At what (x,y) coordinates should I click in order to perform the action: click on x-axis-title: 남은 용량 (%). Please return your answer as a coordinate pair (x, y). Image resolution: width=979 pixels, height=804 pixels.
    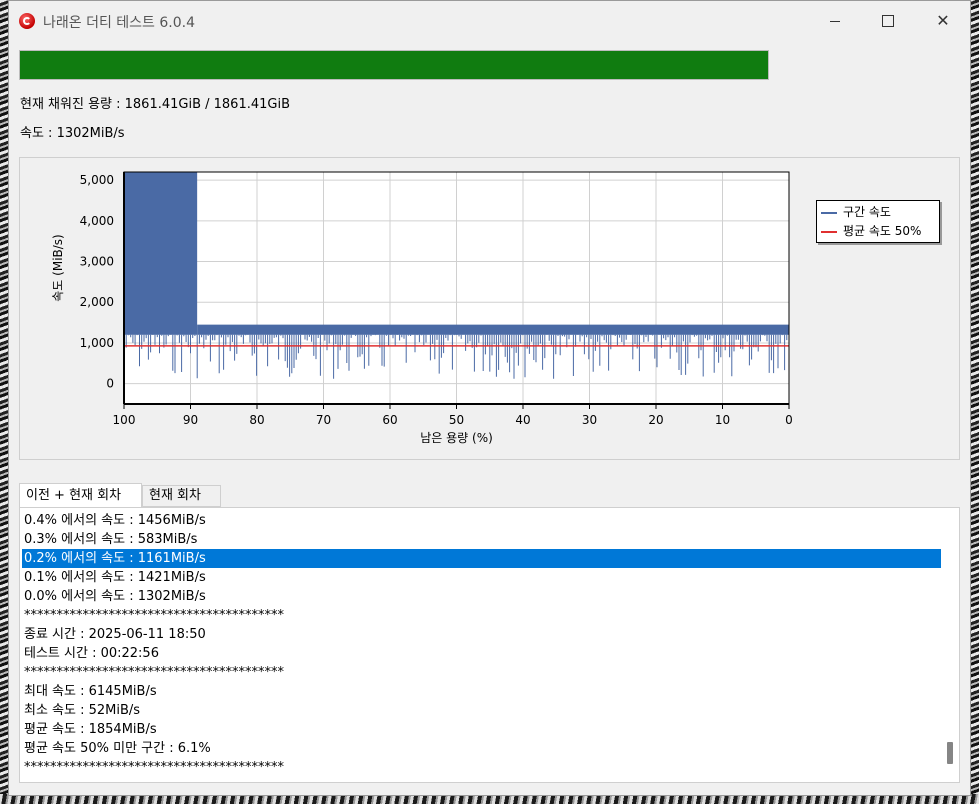
    Looking at the image, I should click on (456, 438).